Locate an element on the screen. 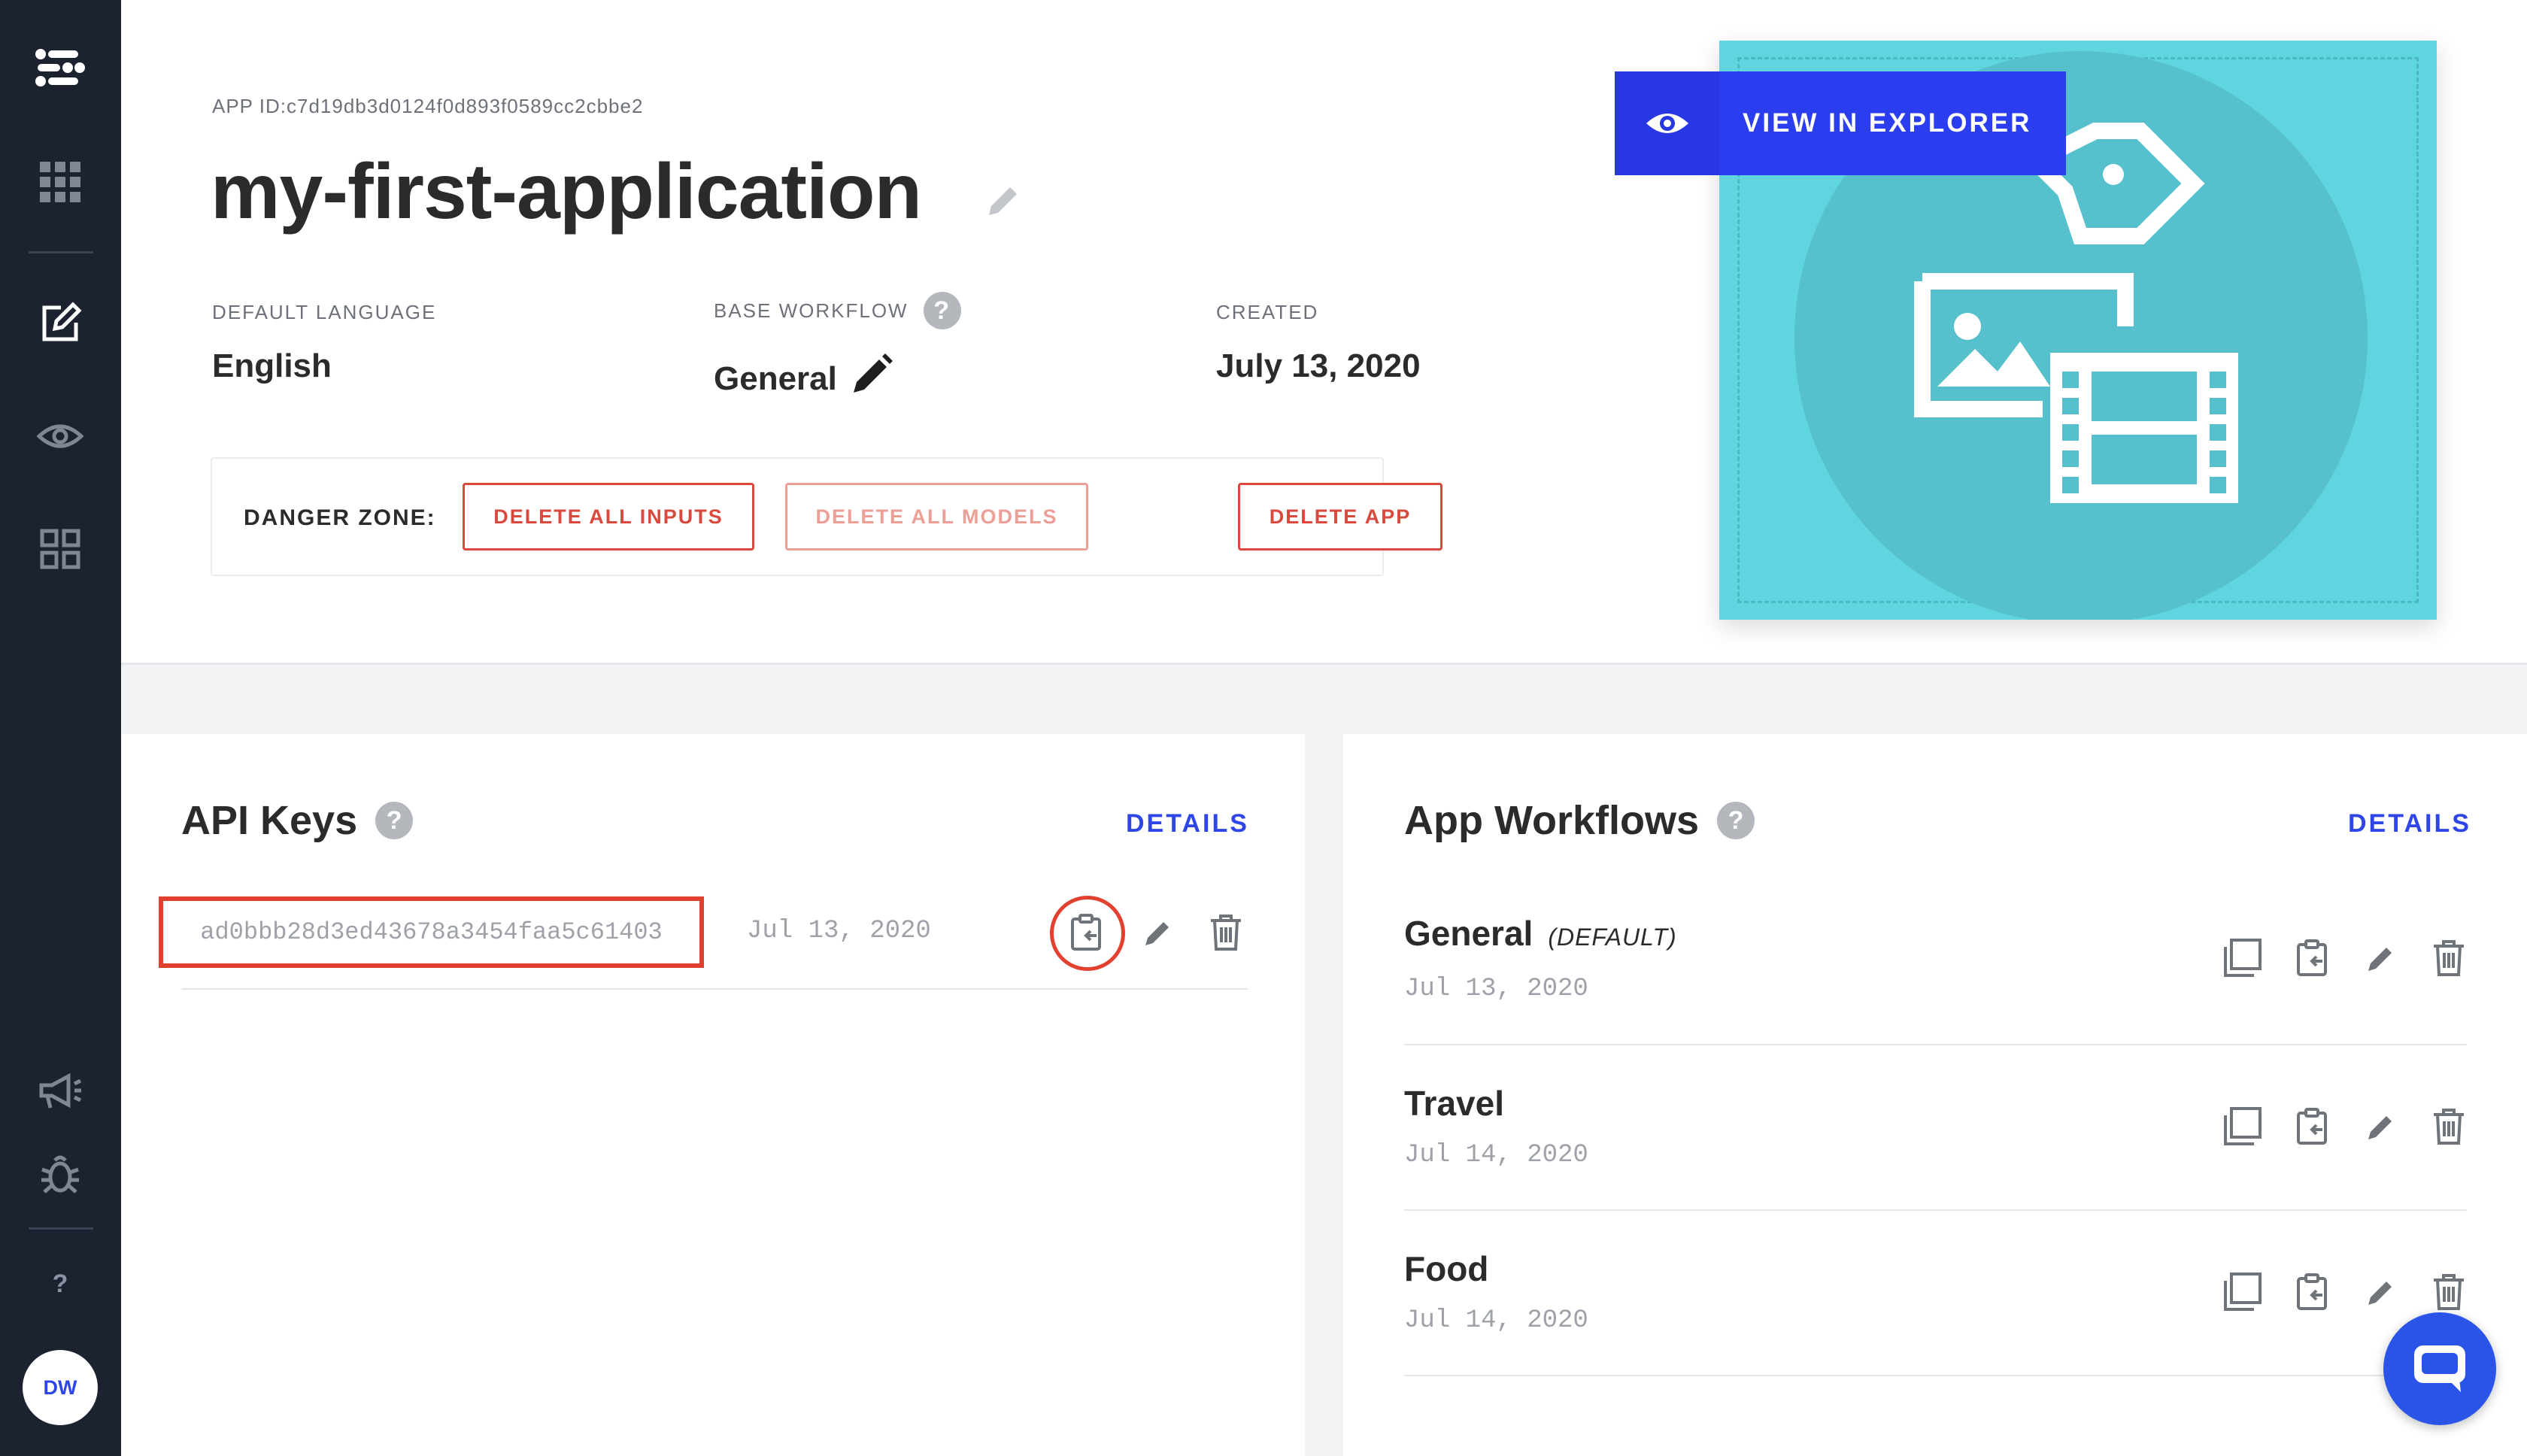  api-keys-title: API Keys is located at coordinates (269, 820).